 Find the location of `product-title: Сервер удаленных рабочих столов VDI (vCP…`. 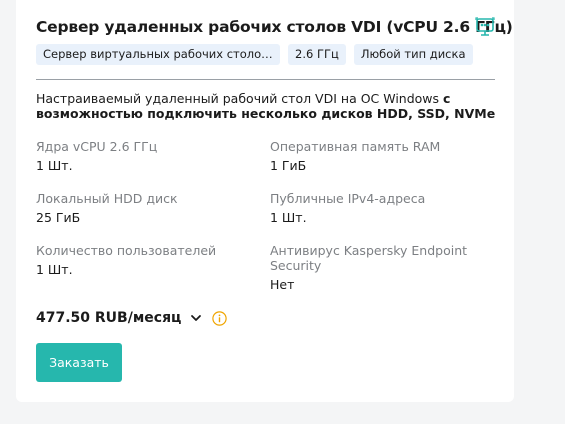

product-title: Сервер удаленных рабочих столов VDI (vCP… is located at coordinates (274, 27).